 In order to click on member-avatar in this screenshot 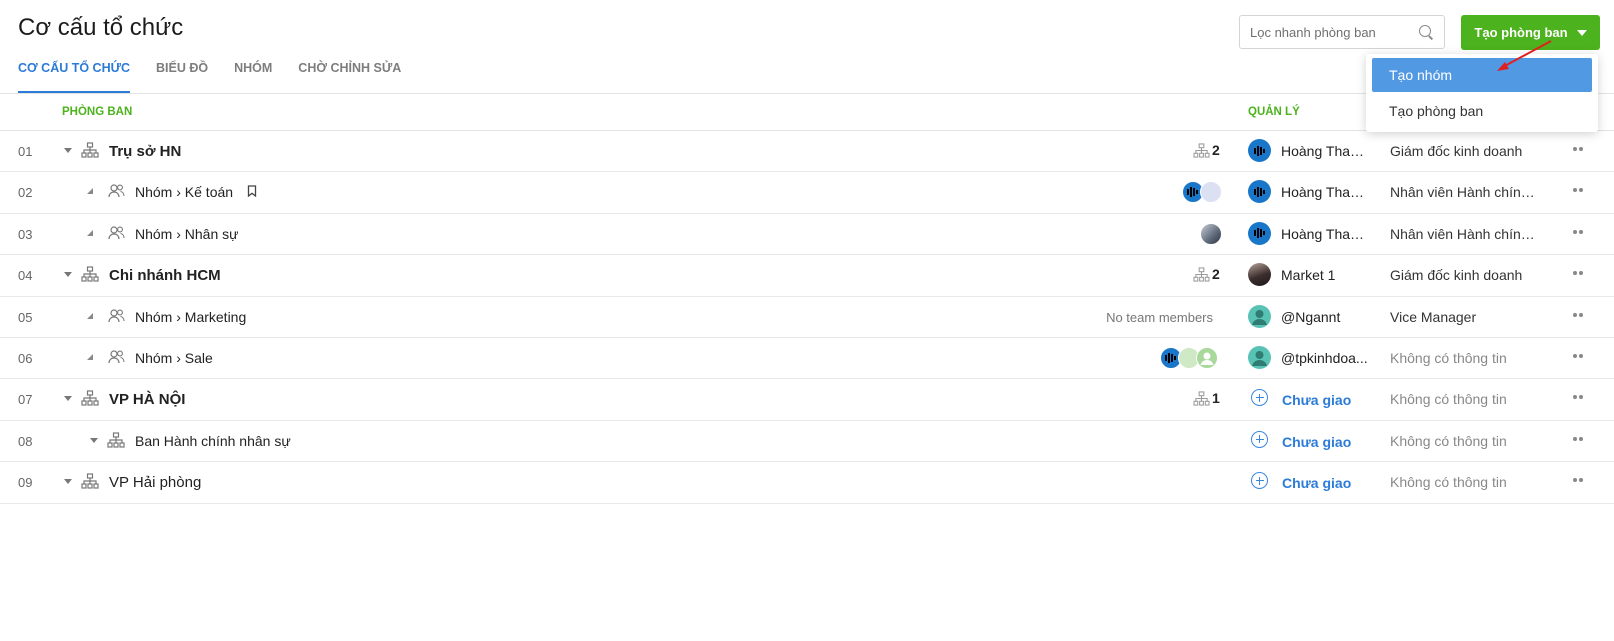, I will do `click(1211, 192)`.